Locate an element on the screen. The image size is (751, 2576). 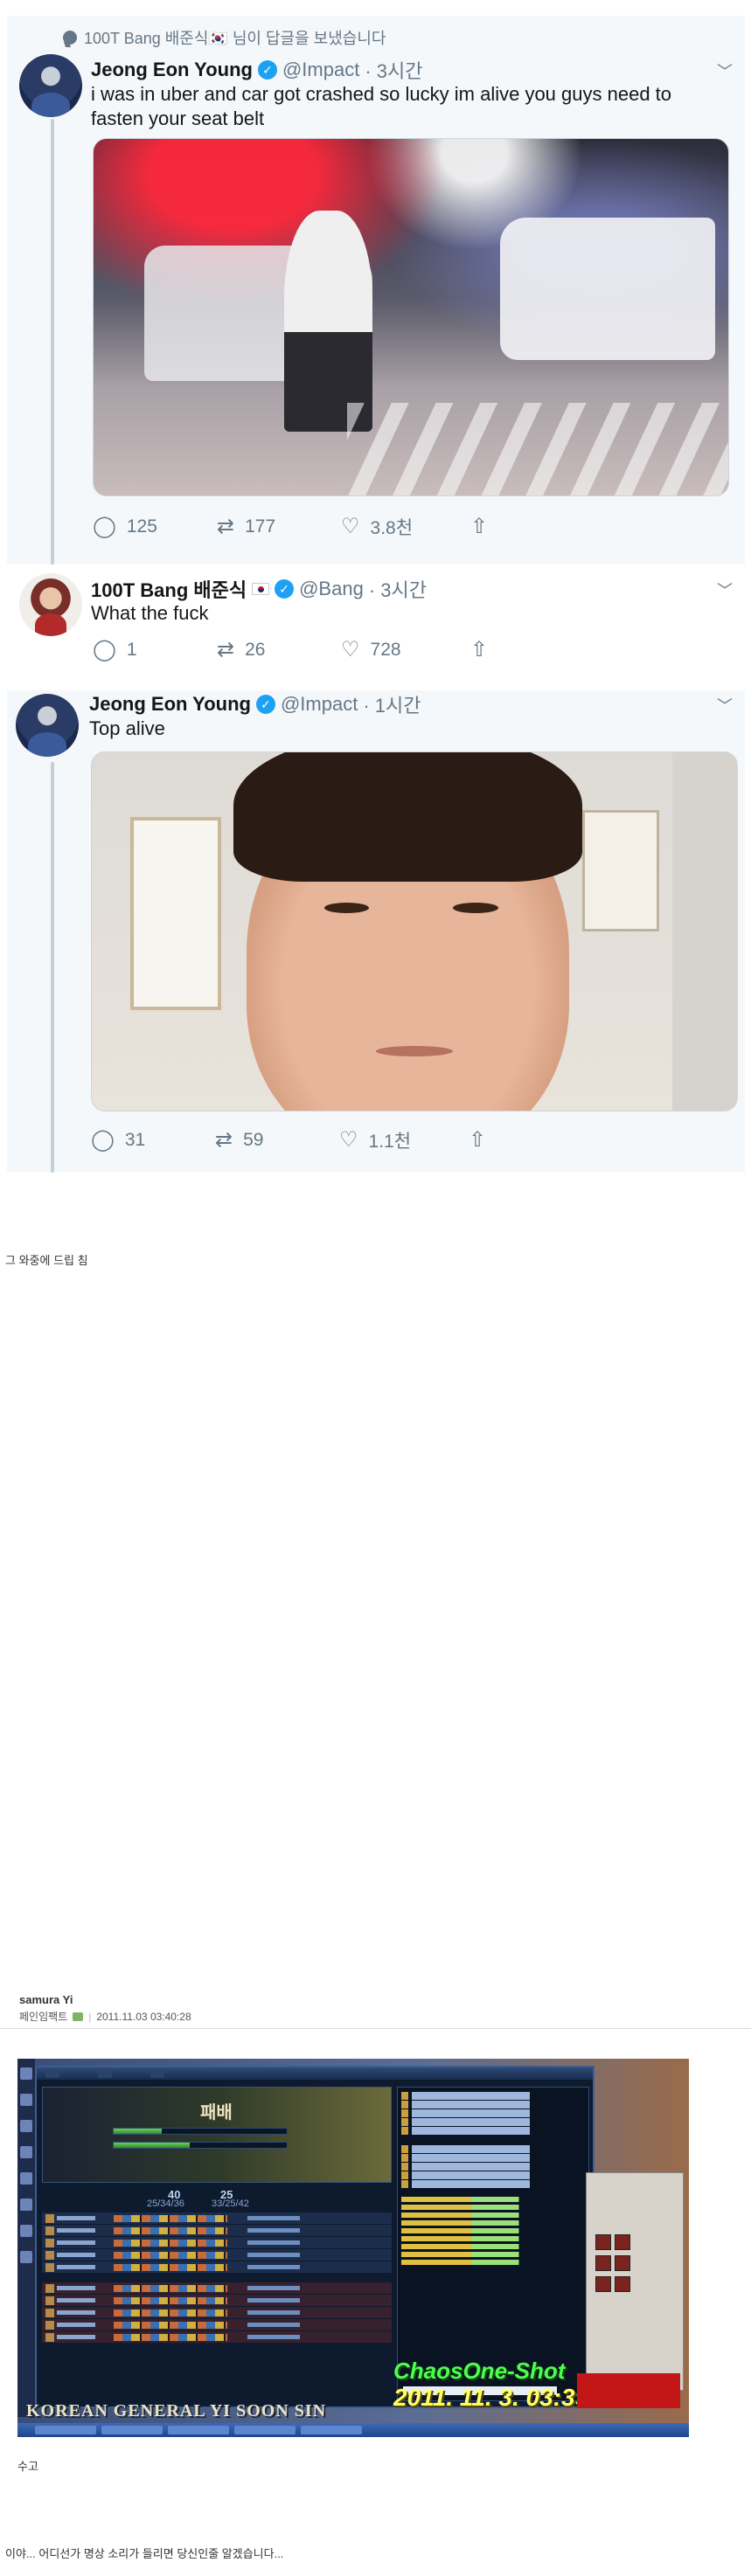
reply-button: ◯ 1 is located at coordinates (155, 650).